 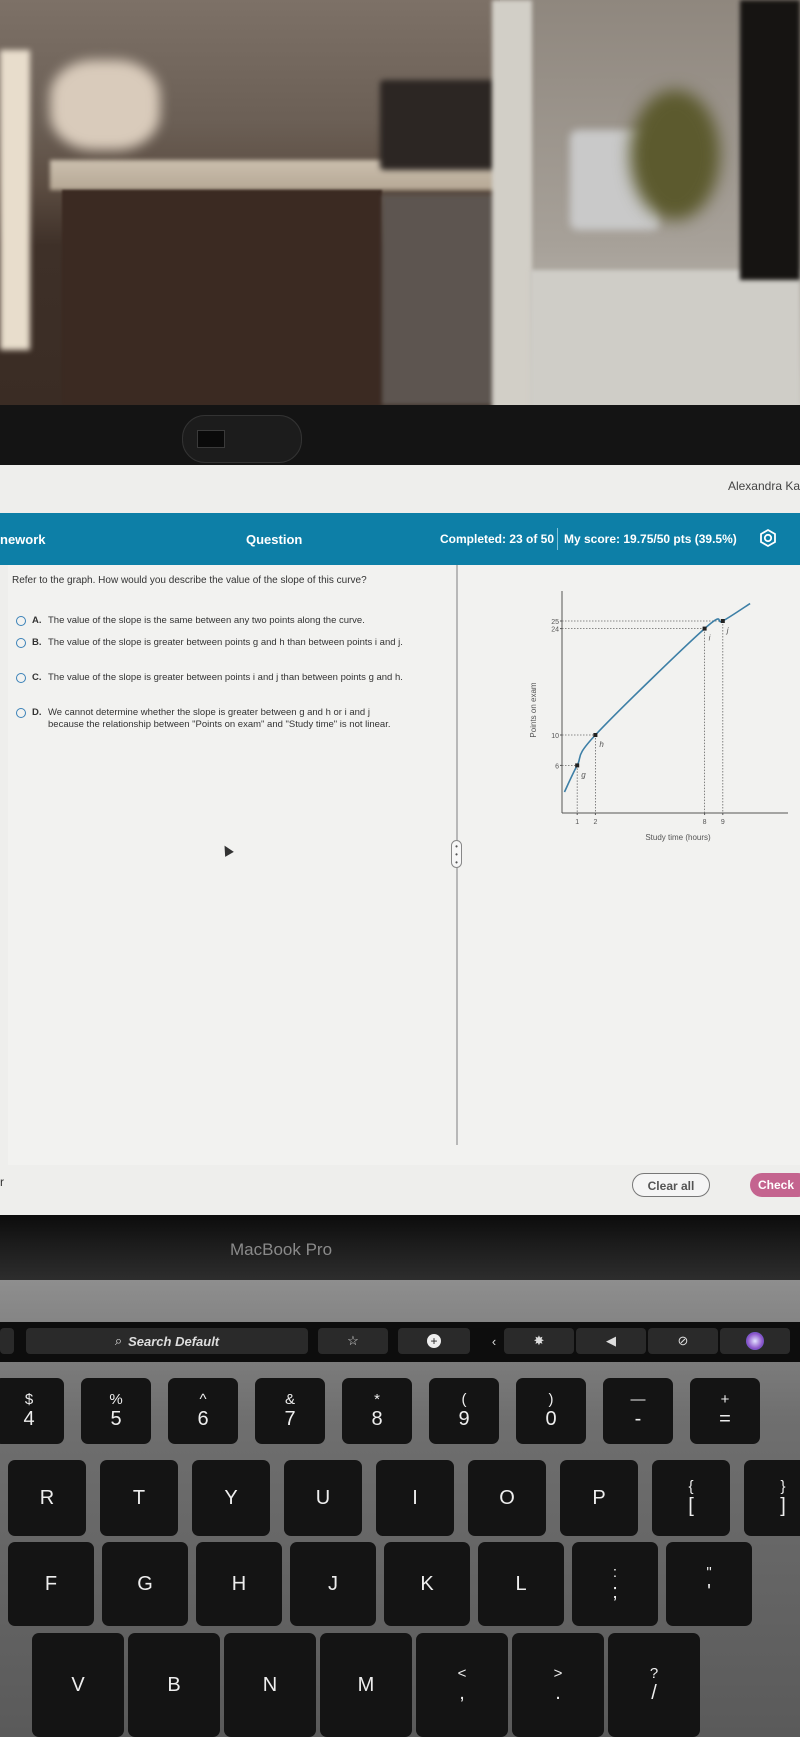 I want to click on siri-icon, so click(x=755, y=1341).